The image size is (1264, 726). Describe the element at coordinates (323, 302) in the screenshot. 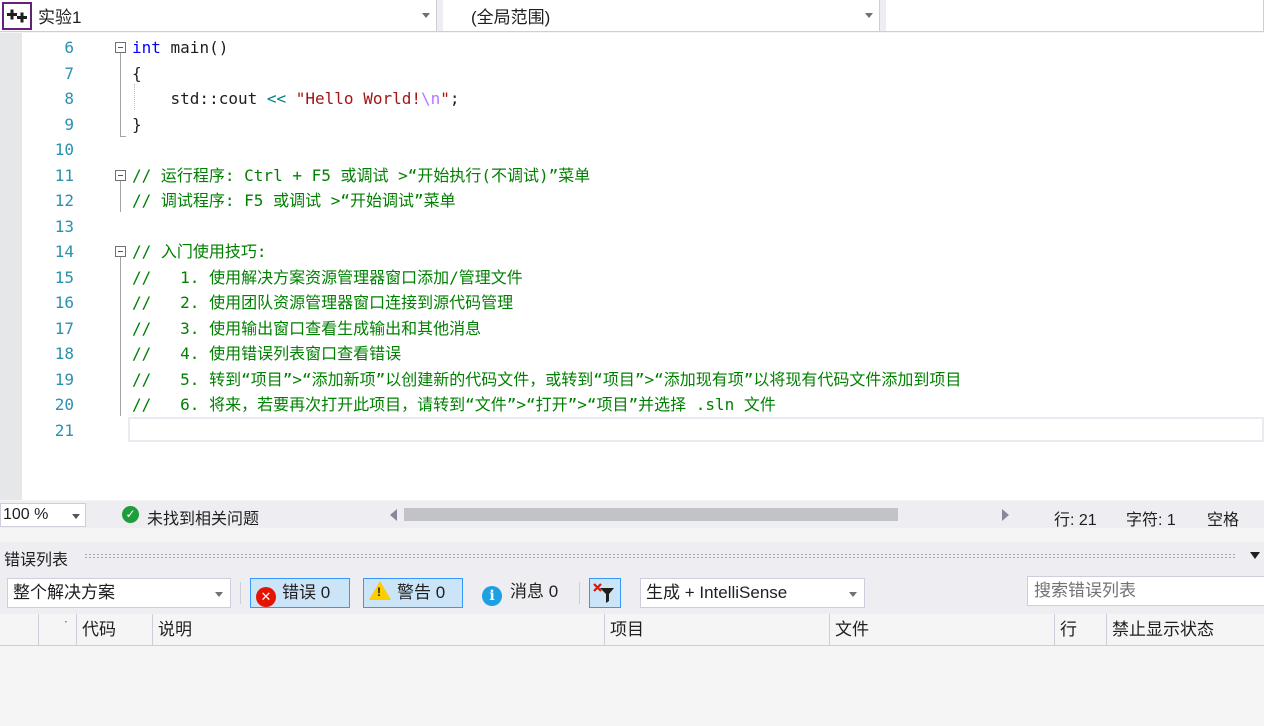

I see `comment-text: // 2. 使用团队资源管理器窗口连接到源代码管理` at that location.